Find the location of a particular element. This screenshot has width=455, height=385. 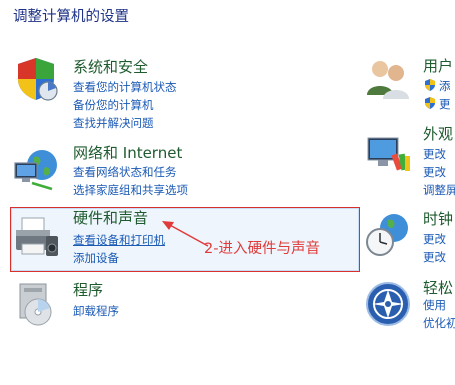

clock-link-1: 更改 is located at coordinates (434, 239).